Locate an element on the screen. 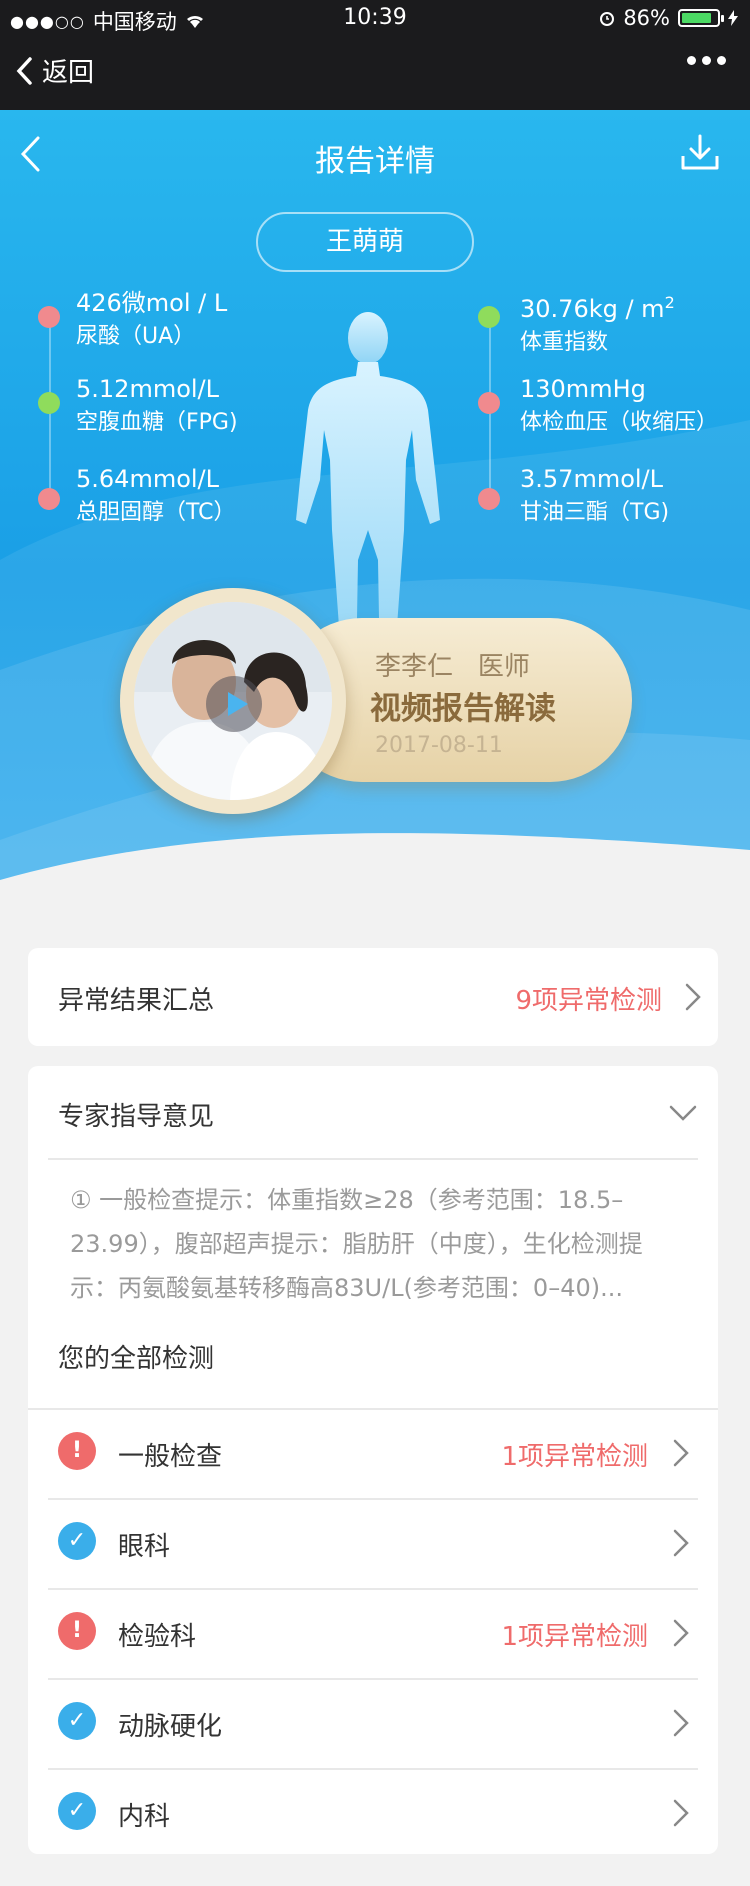  nav-back-button: 返回 is located at coordinates (54, 70).